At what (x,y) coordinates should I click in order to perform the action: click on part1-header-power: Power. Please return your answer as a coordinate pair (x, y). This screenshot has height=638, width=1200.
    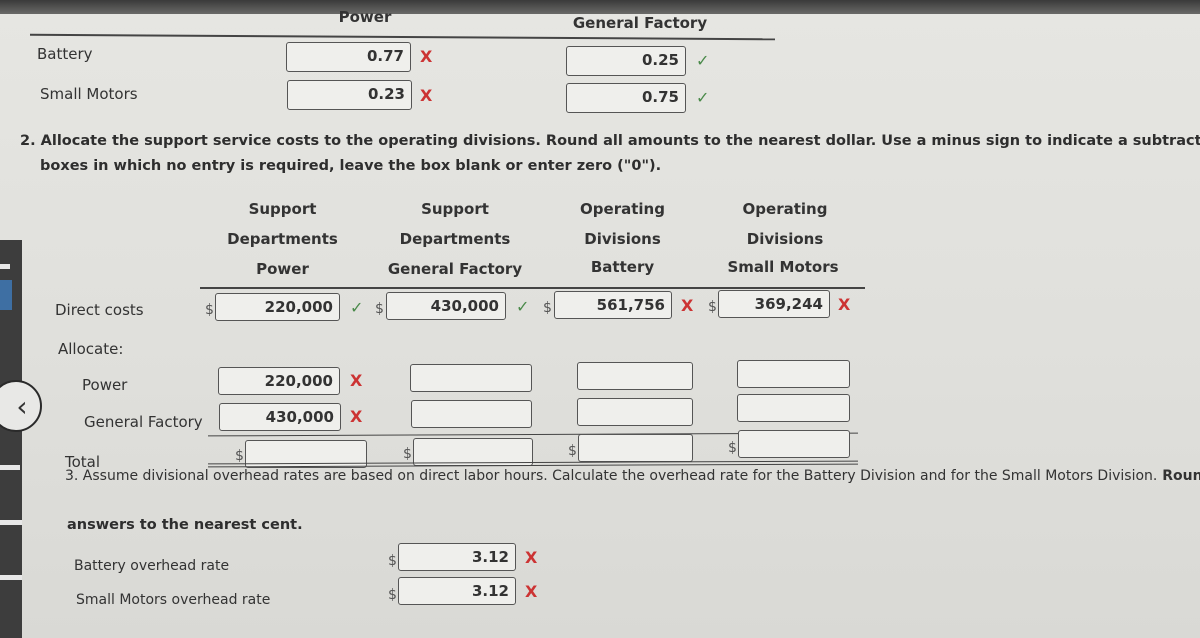
    Looking at the image, I should click on (365, 17).